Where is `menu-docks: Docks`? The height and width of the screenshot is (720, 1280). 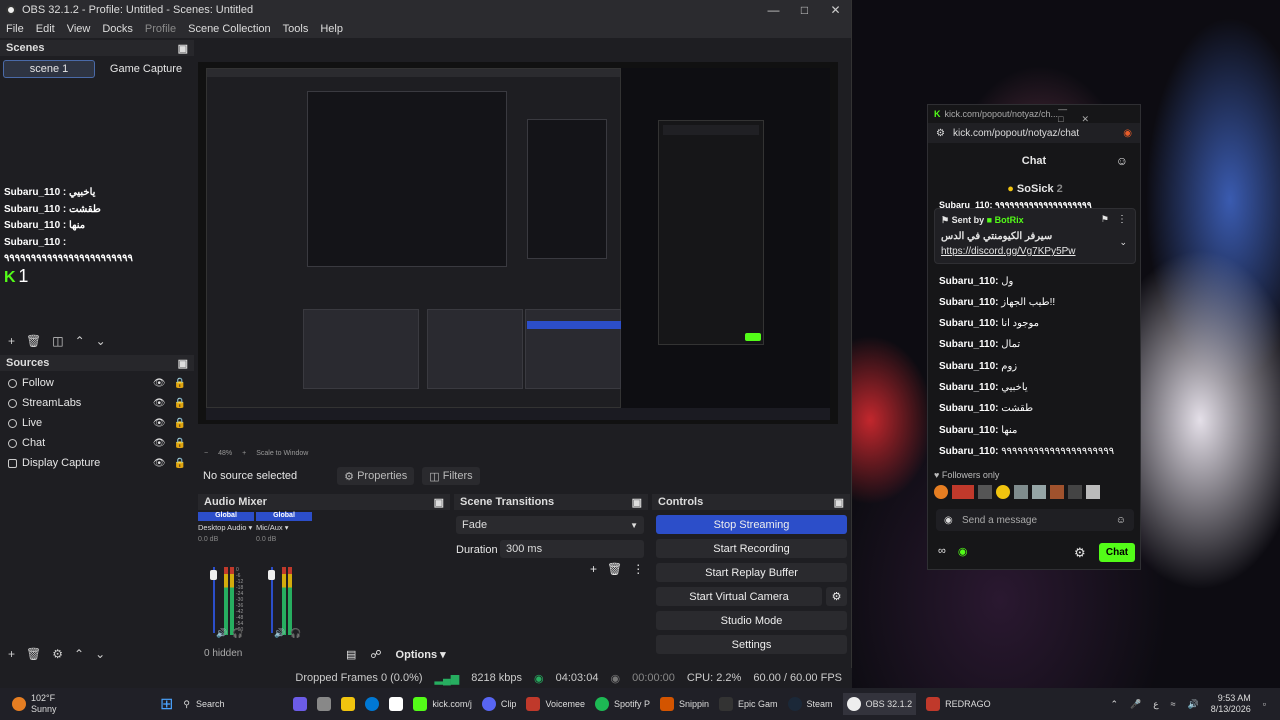
menu-docks: Docks is located at coordinates (117, 29).